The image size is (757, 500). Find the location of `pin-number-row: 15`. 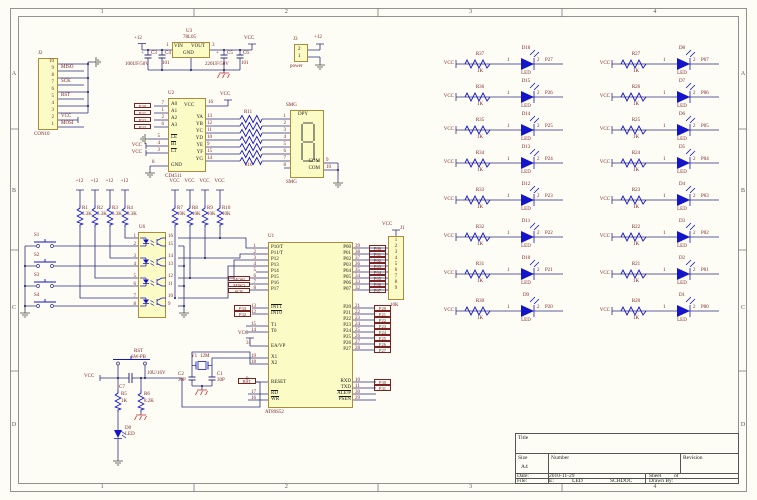

pin-number-row: 15 is located at coordinates (173, 246).